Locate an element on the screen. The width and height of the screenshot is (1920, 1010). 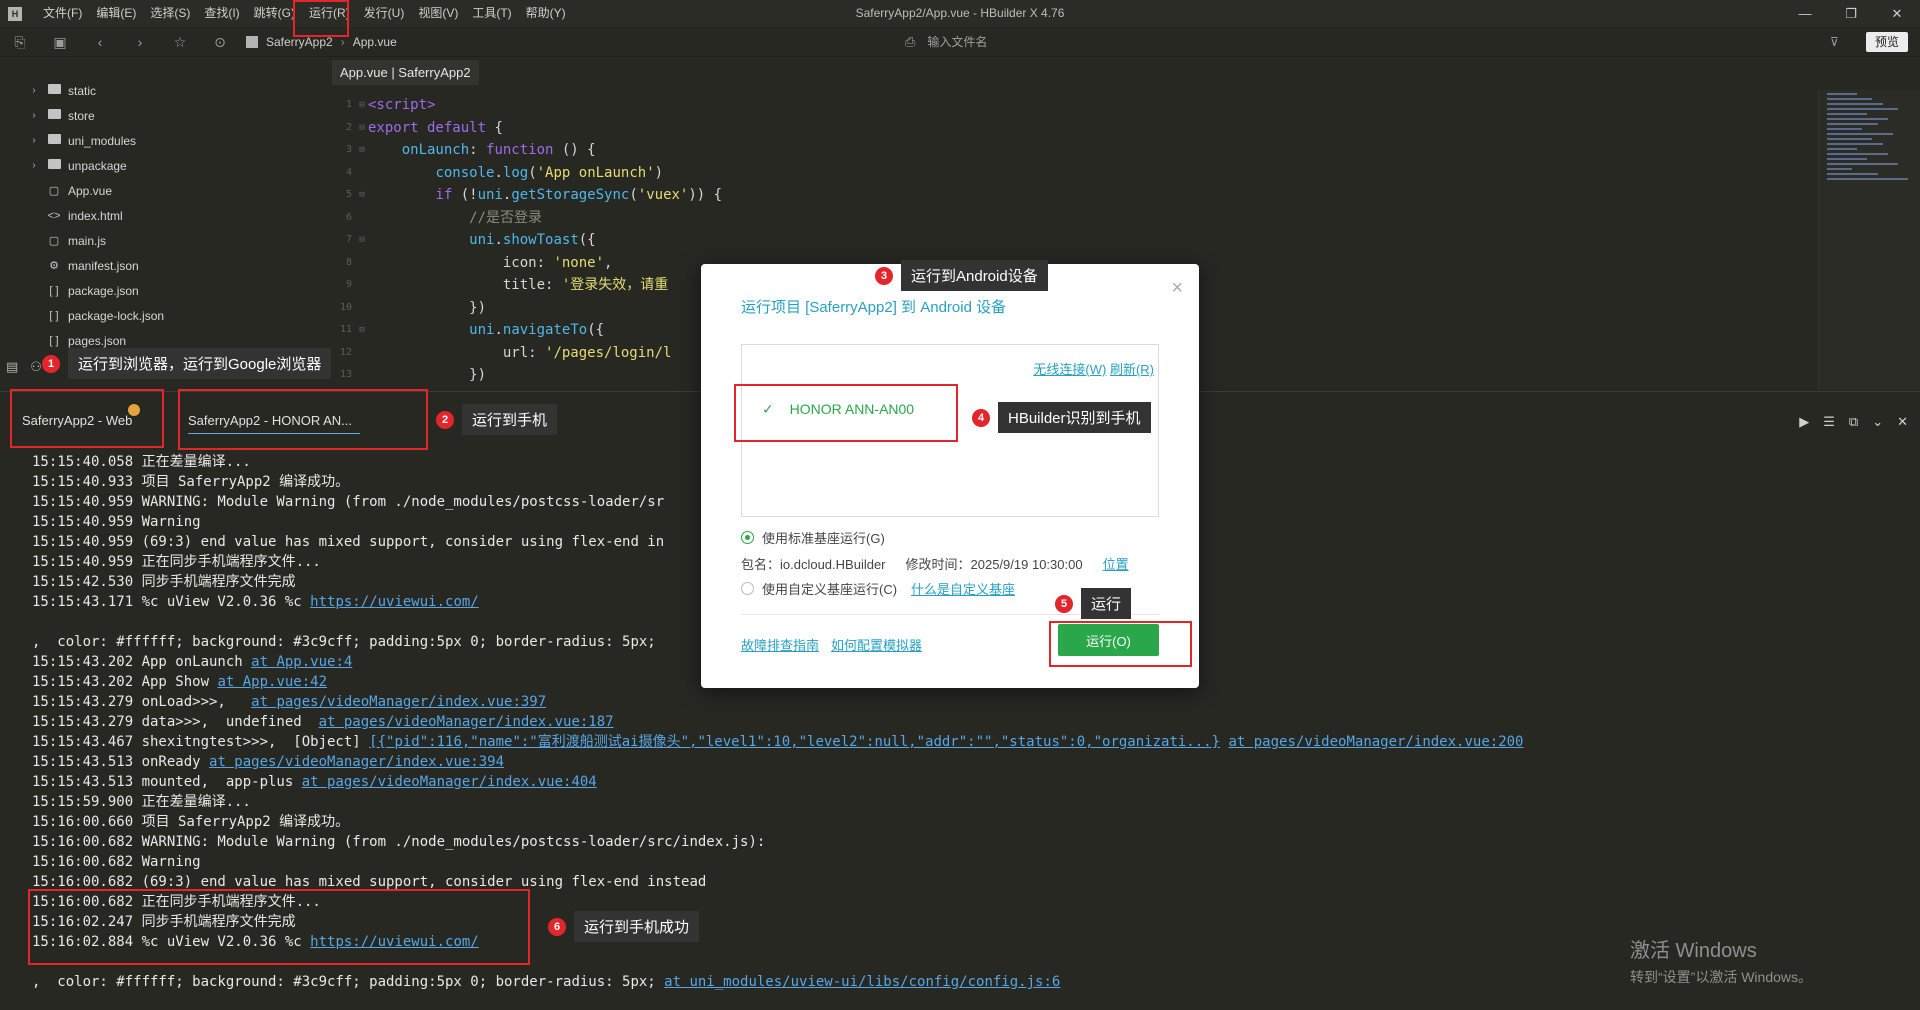
tree-item-package-json: [ ] package.json is located at coordinates (166, 290).